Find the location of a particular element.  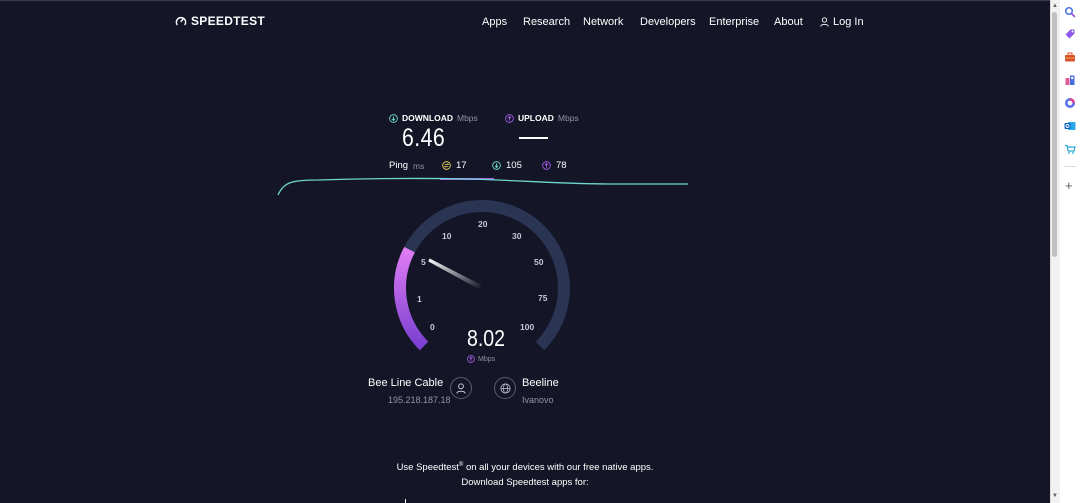

promo-line-2: Download Speedtest apps for: is located at coordinates (525, 482).